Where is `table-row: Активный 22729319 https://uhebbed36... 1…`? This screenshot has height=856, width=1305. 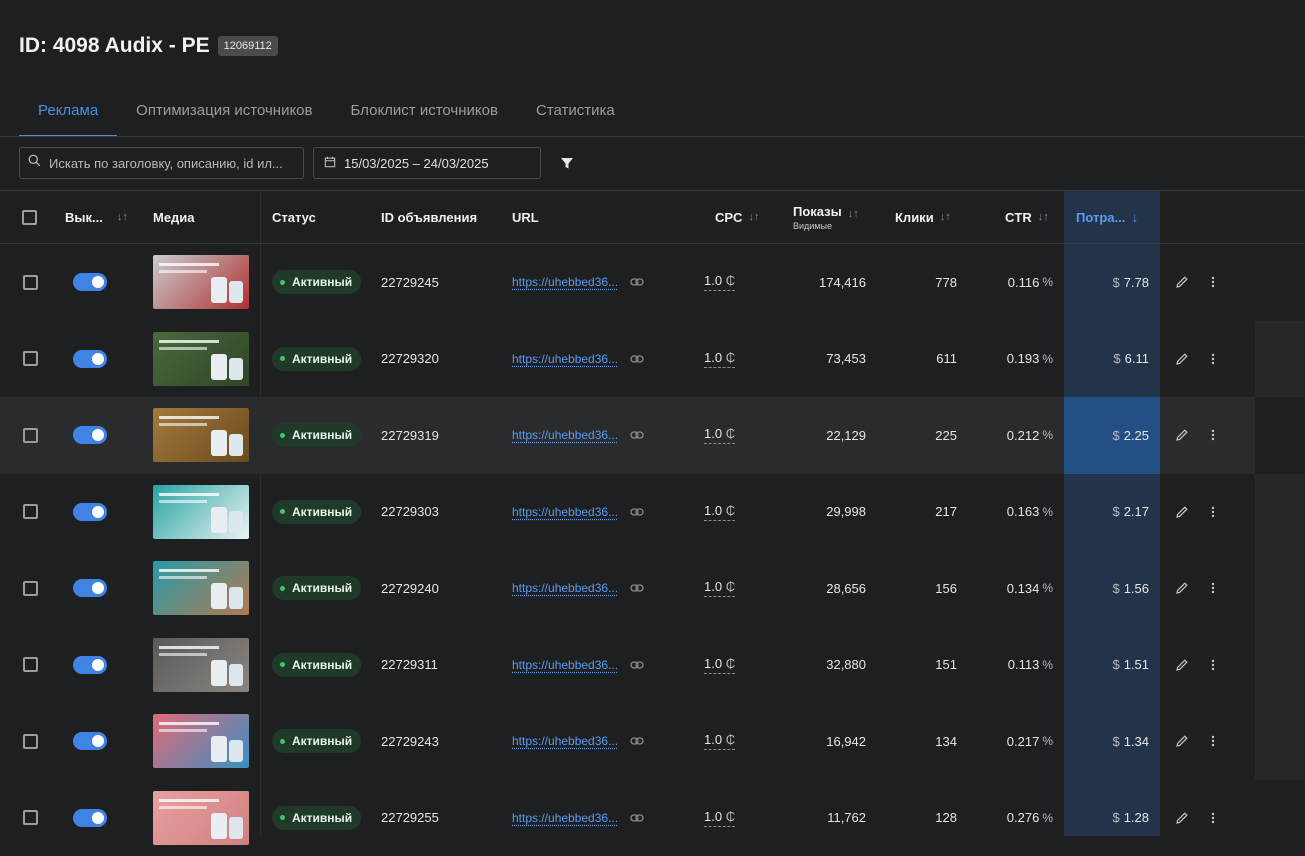
table-row: Активный 22729319 https://uhebbed36... 1… is located at coordinates (627, 435).